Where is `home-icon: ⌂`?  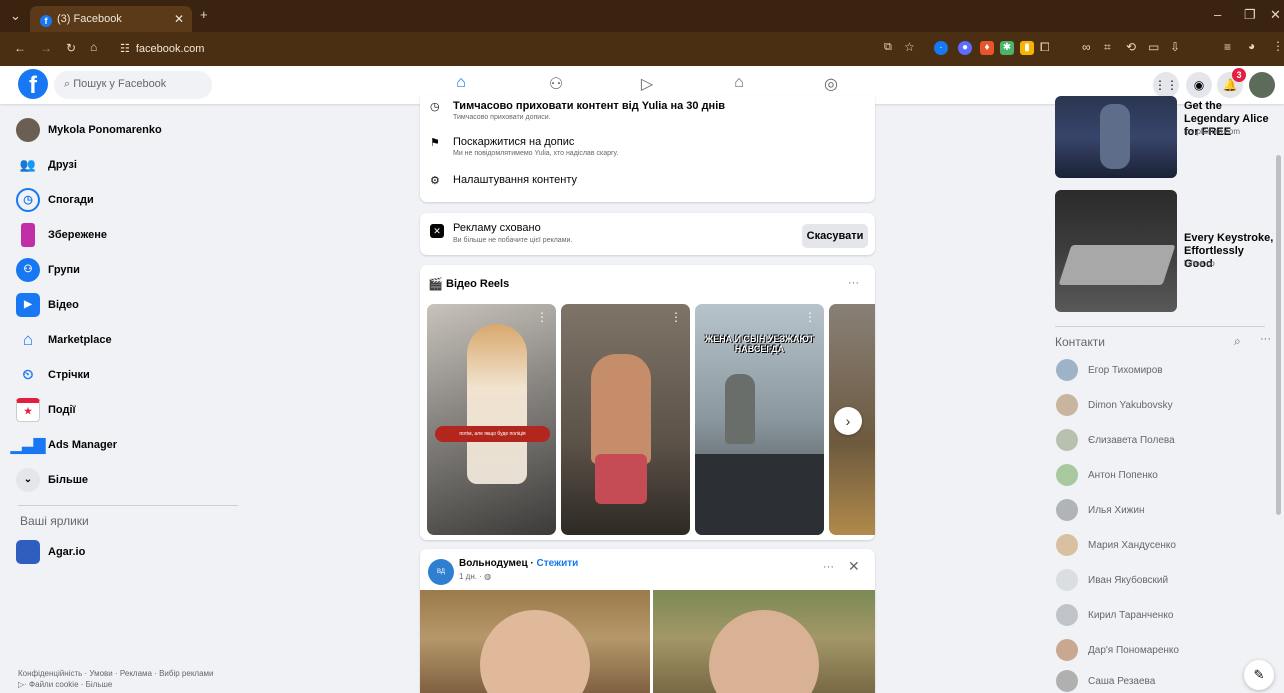
home-icon: ⌂ is located at coordinates (93, 47).